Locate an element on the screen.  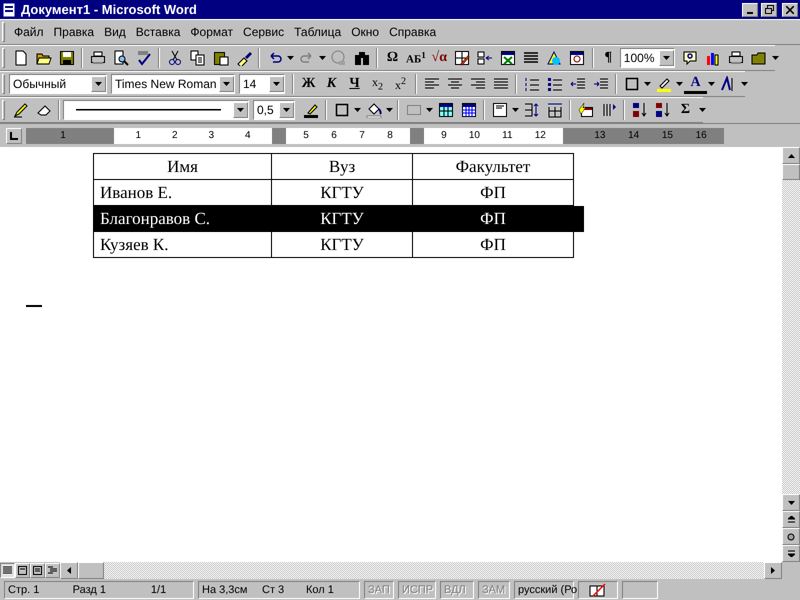
italic-button: К is located at coordinates (331, 84).